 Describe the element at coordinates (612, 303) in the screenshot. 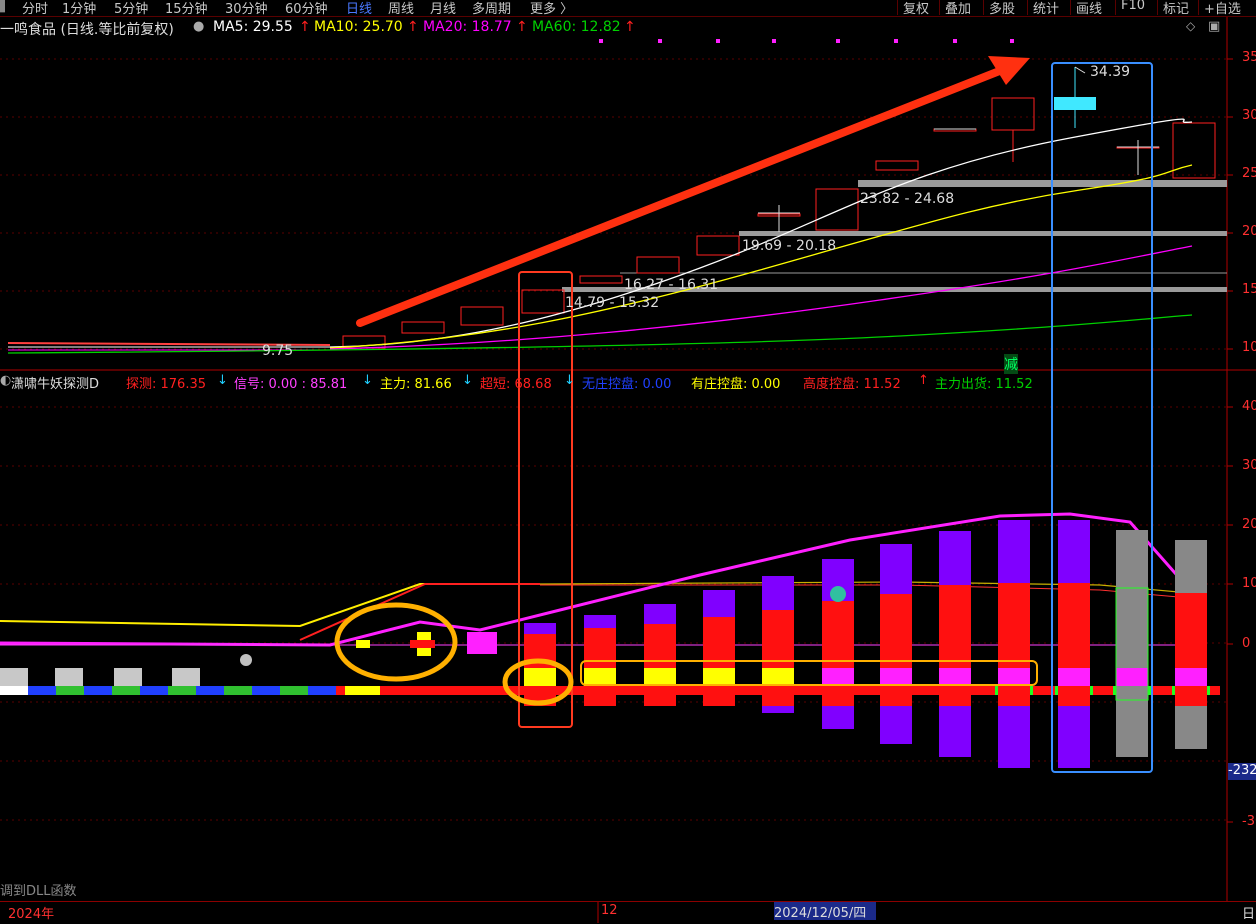

I see `zone-label-4: 14.79 - 15.32` at that location.